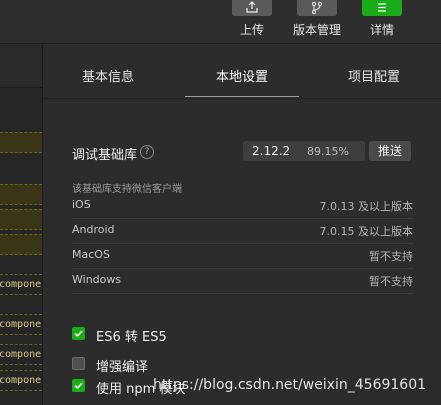 This screenshot has width=441, height=405. I want to click on support-text: 该基础库支持微信客户端, so click(127, 189).